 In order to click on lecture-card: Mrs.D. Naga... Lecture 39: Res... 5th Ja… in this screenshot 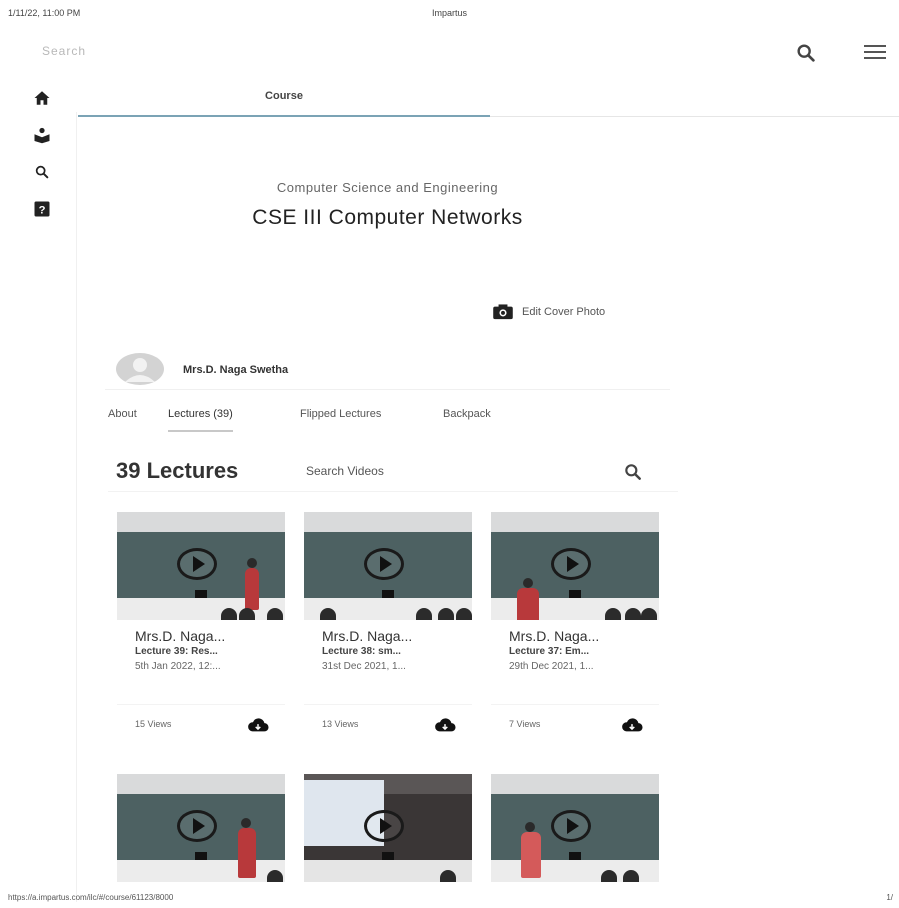, I will do `click(201, 622)`.